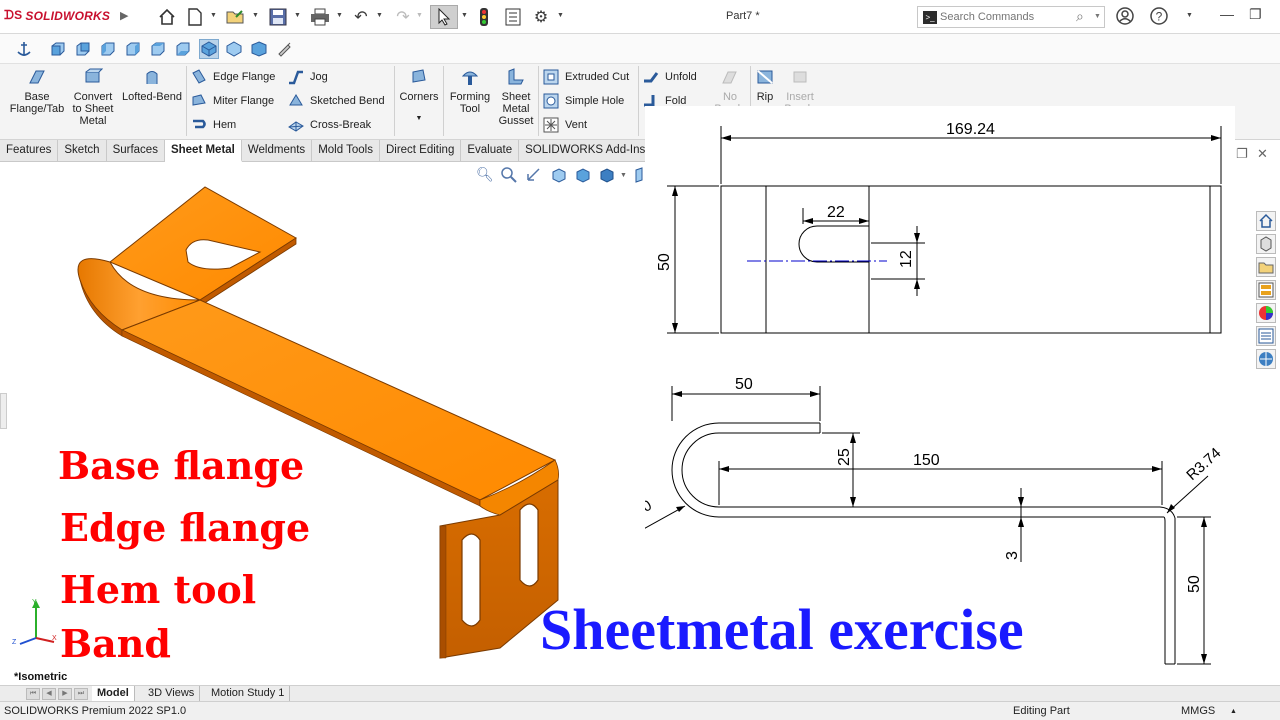 The height and width of the screenshot is (720, 1280). What do you see at coordinates (81, 694) in the screenshot?
I see `last-tab-arrow-icon: ⏭` at bounding box center [81, 694].